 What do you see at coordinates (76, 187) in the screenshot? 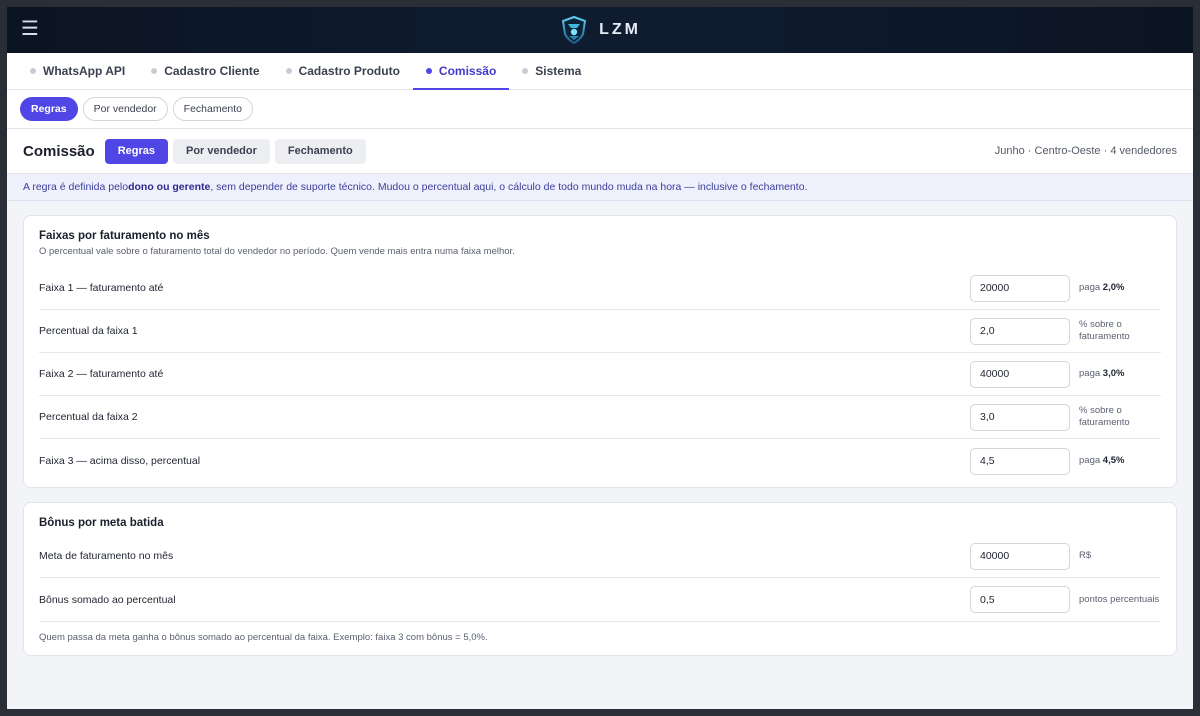
I see `banner-text-pre: A regra é definida pelo` at bounding box center [76, 187].